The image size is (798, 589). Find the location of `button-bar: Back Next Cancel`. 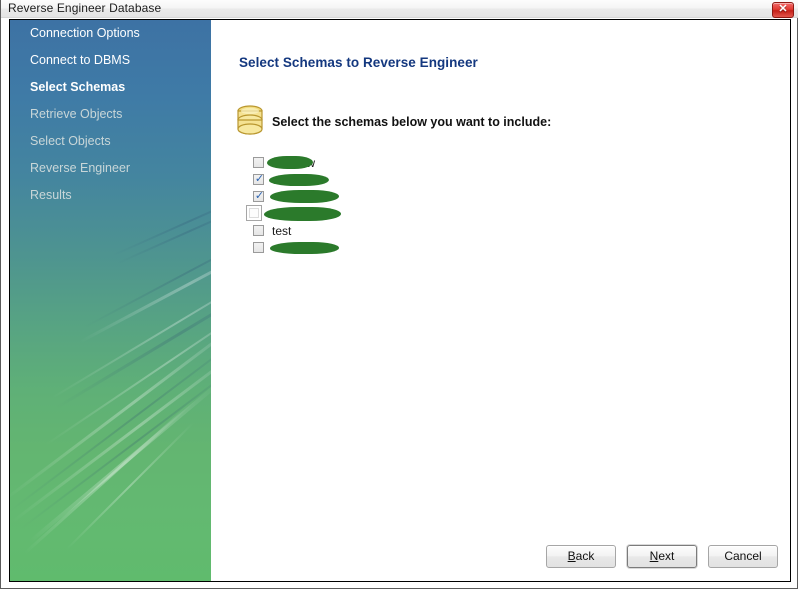

button-bar: Back Next Cancel is located at coordinates (500, 557).